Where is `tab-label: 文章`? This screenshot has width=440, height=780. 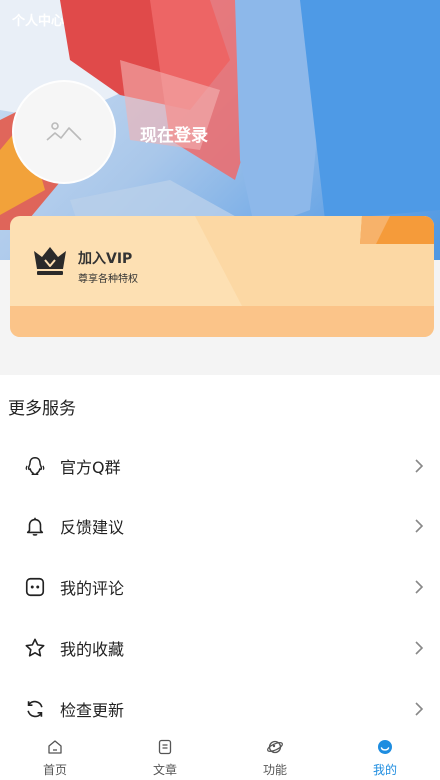 tab-label: 文章 is located at coordinates (164, 770).